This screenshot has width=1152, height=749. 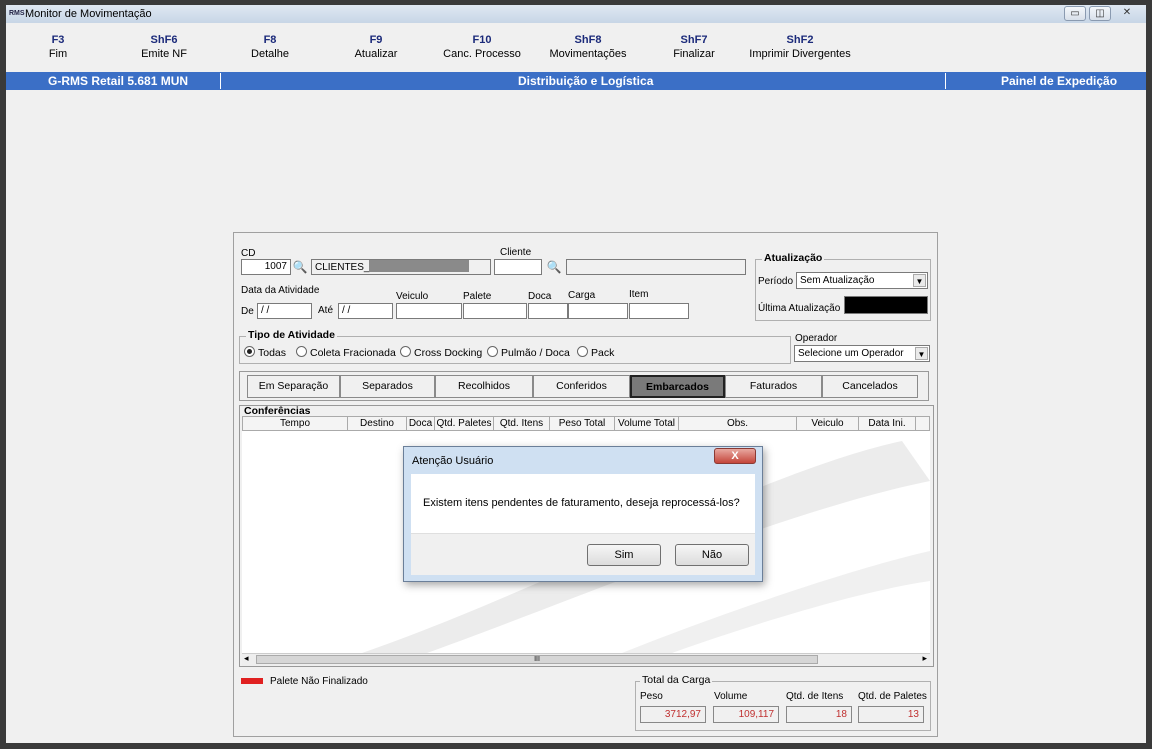 I want to click on fkey-finalizar: ShF7 Finalizar, so click(x=694, y=46).